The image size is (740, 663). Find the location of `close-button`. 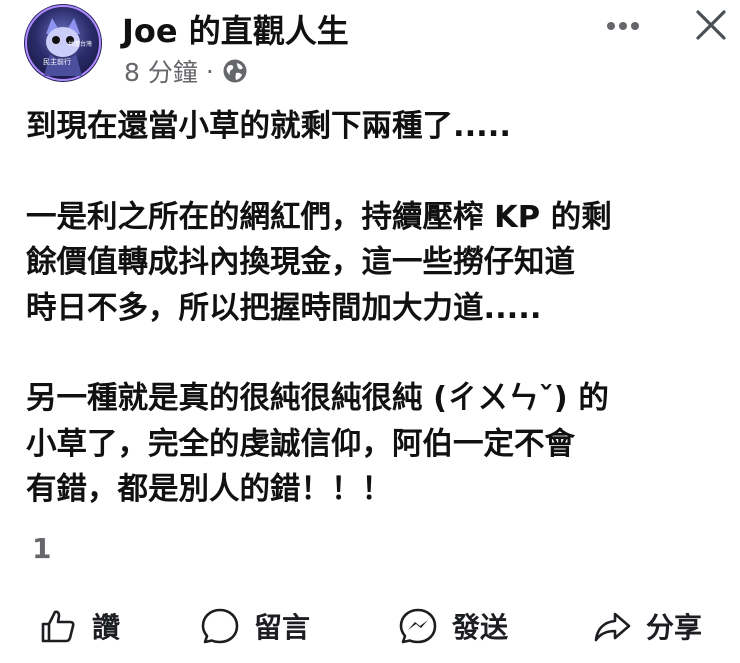

close-button is located at coordinates (711, 25).